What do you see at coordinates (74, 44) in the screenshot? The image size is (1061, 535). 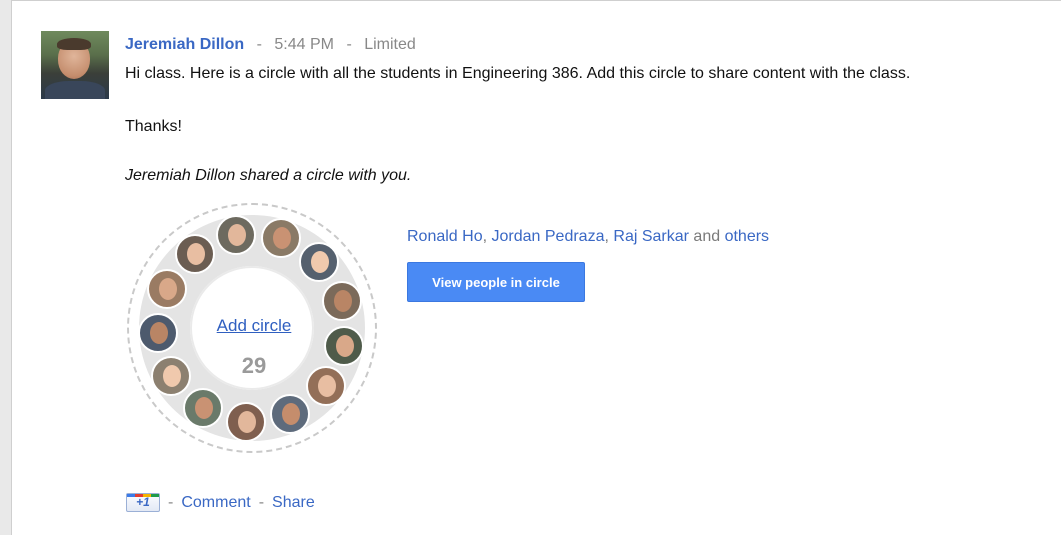 I see `avatar-hair` at bounding box center [74, 44].